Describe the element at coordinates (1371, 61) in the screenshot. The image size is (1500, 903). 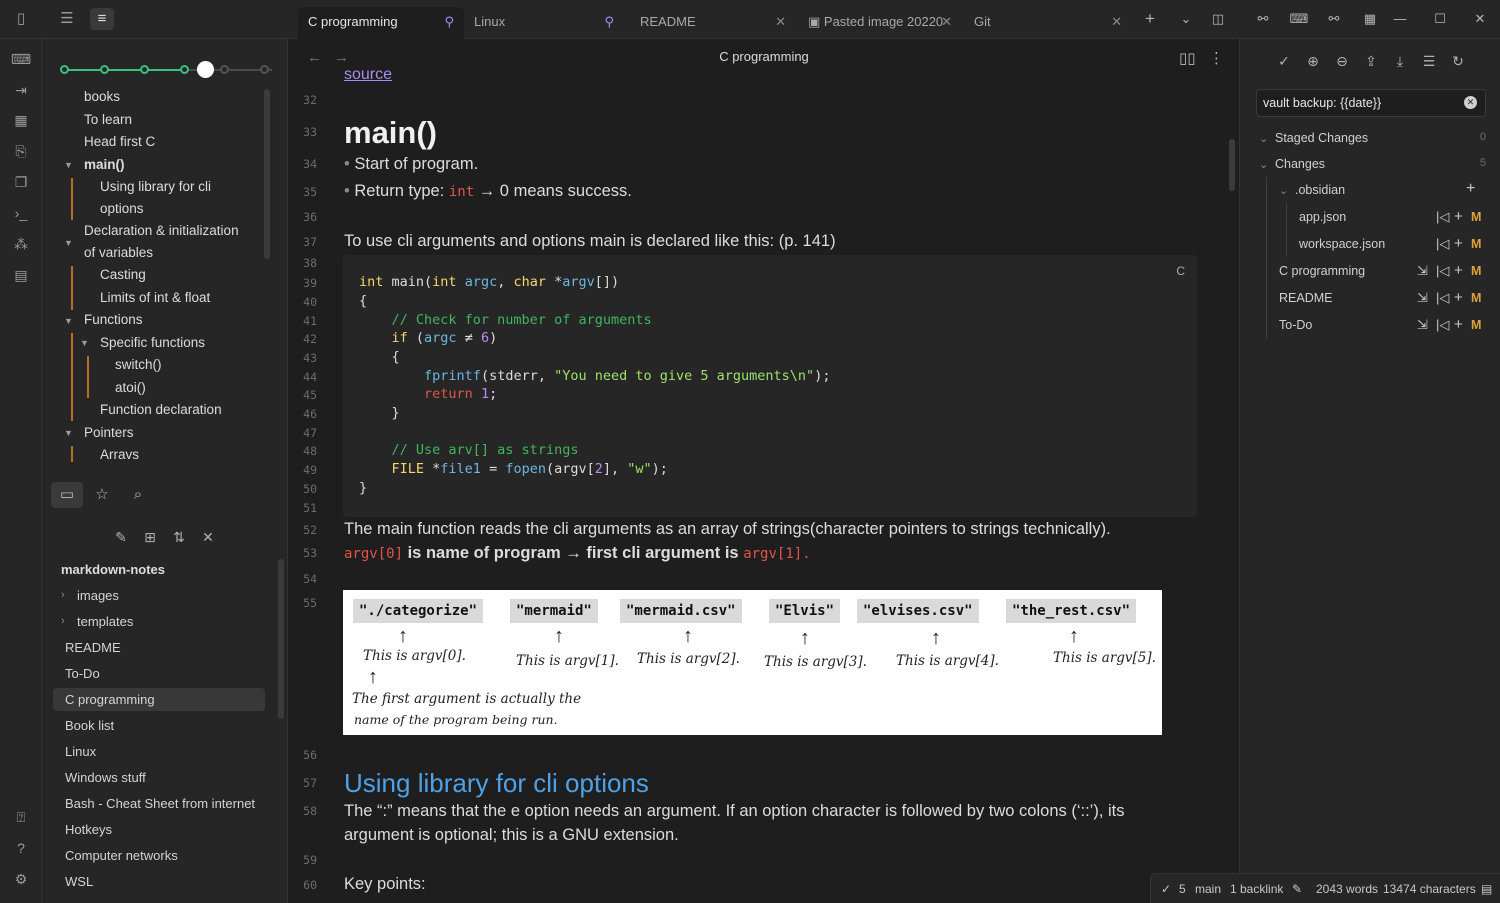
I see `push-upload-icon: ⇪` at that location.